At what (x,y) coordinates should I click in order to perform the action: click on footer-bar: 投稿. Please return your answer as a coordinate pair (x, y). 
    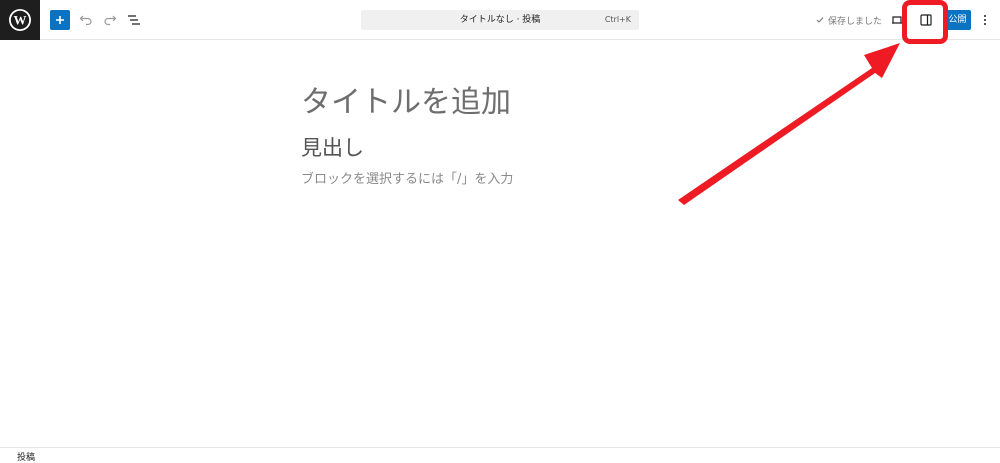
    Looking at the image, I should click on (500, 455).